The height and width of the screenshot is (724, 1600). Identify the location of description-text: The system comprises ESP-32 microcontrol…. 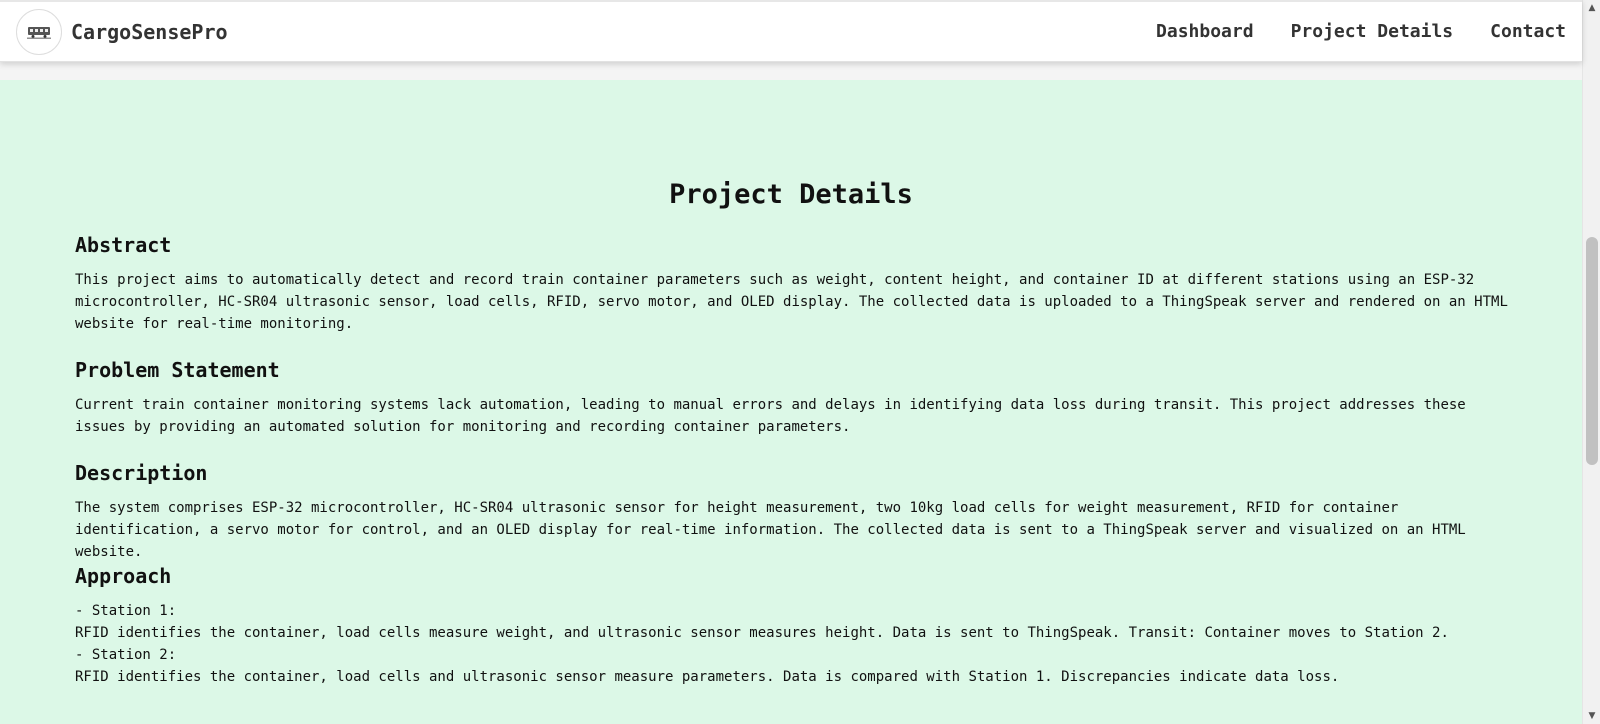
(770, 530).